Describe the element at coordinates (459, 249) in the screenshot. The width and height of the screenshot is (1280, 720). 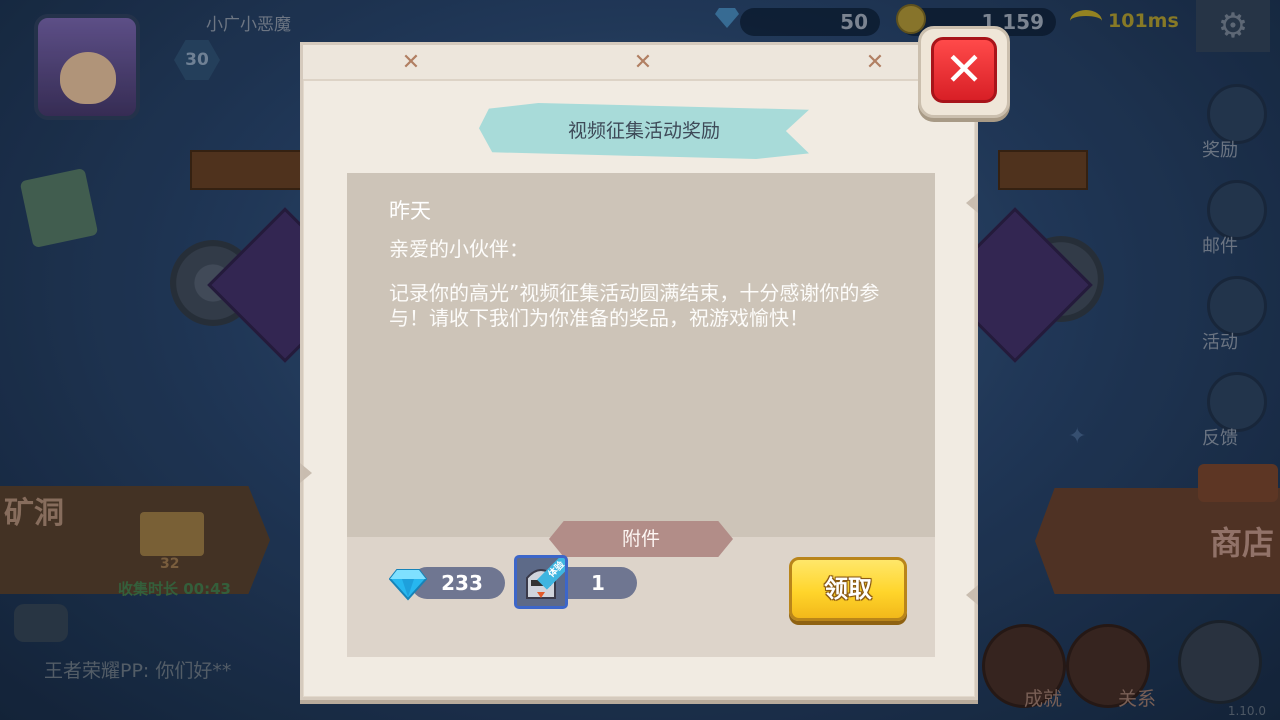
I see `message-greeting: 亲爱的小伙伴：` at that location.